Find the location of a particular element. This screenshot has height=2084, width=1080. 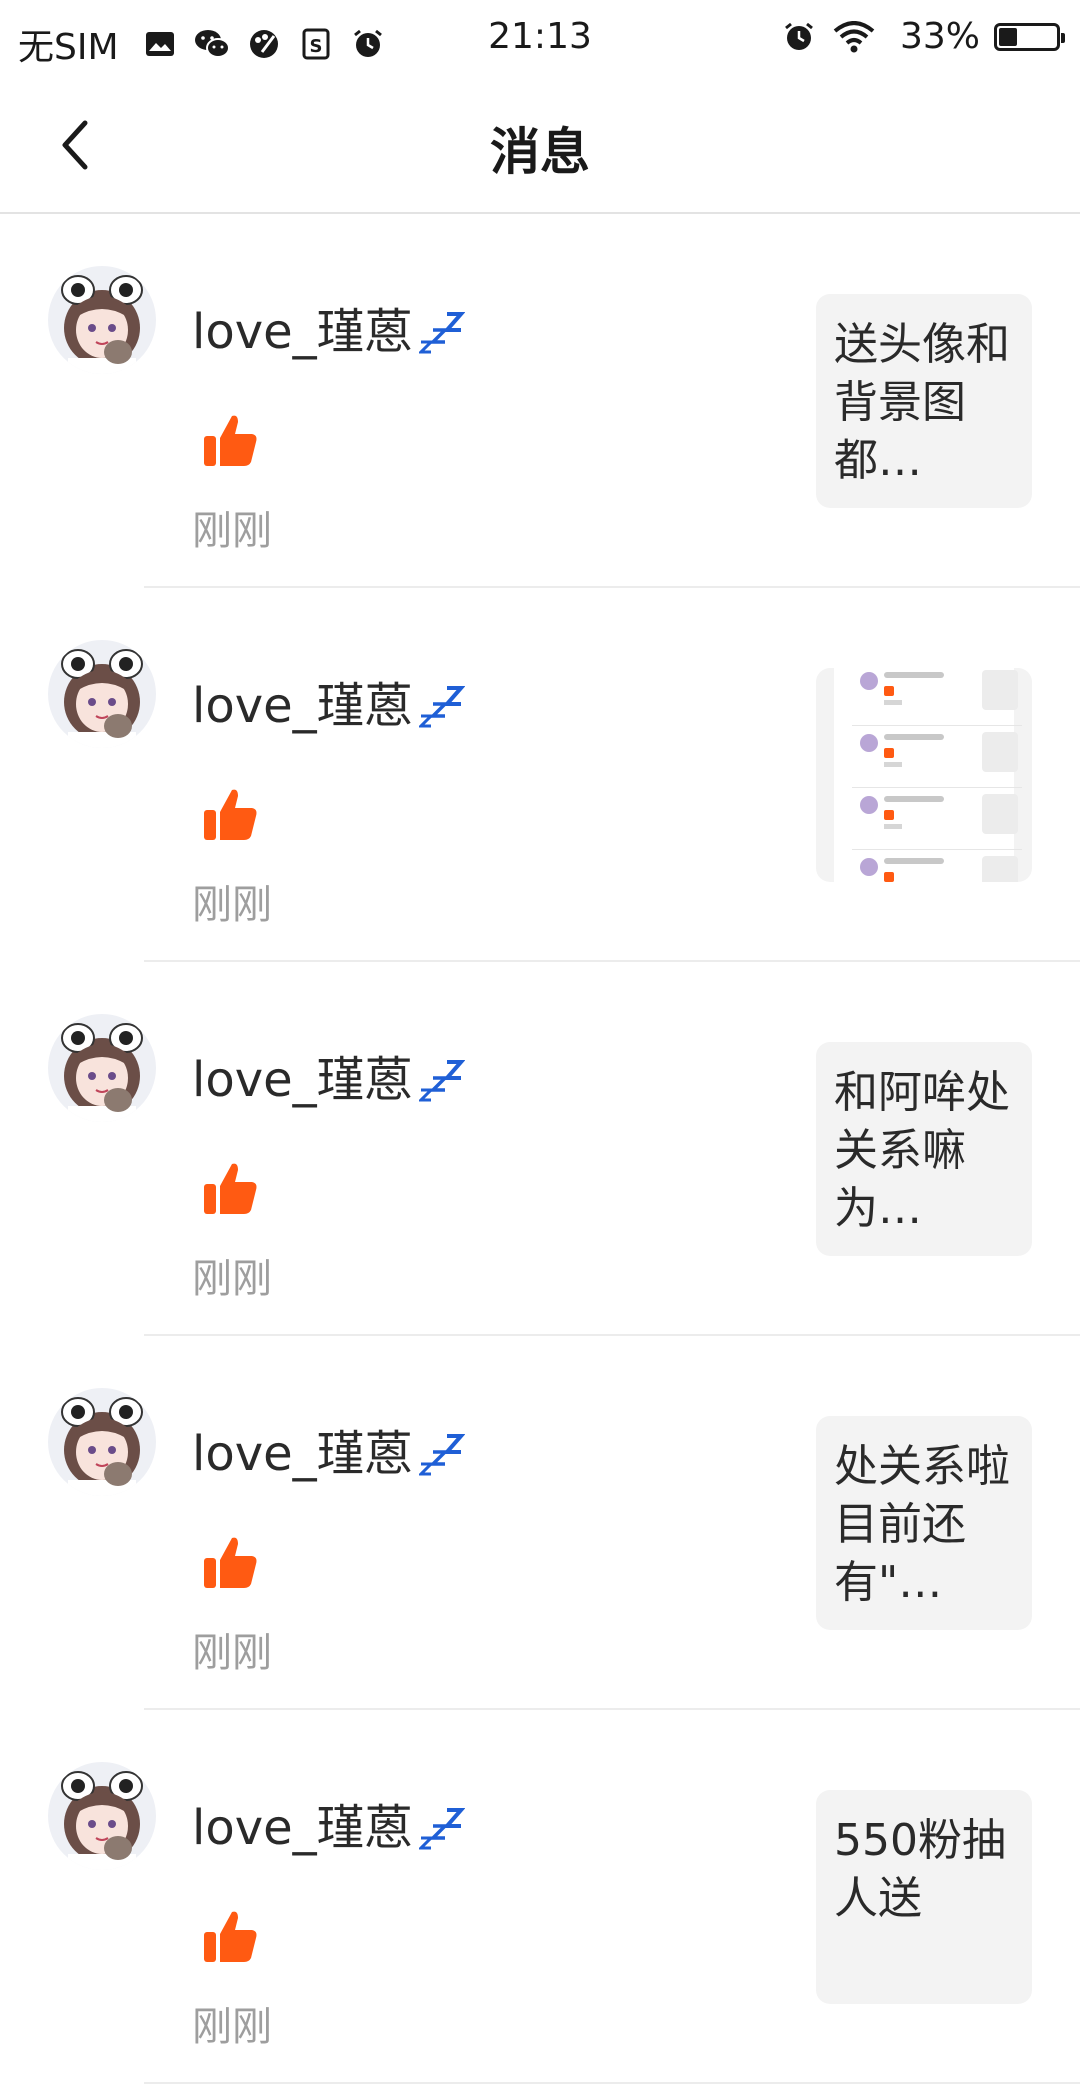

status-right: 33% is located at coordinates (922, 36).